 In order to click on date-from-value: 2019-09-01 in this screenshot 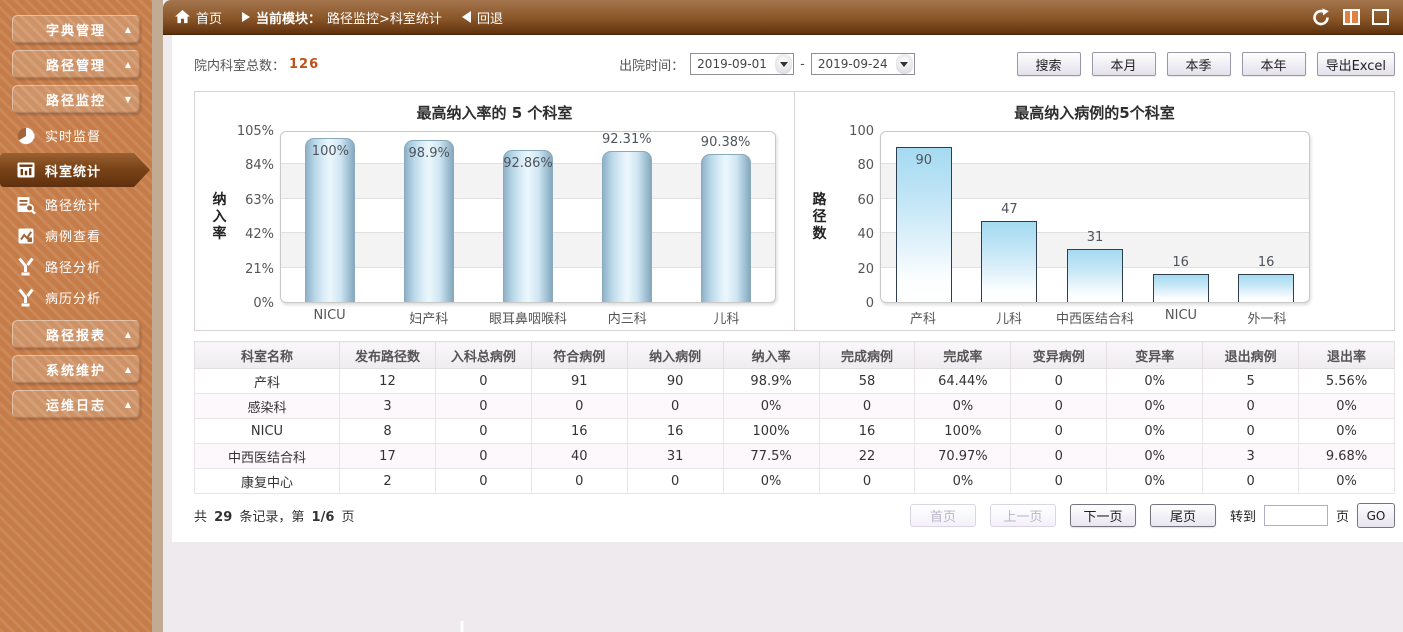, I will do `click(732, 64)`.